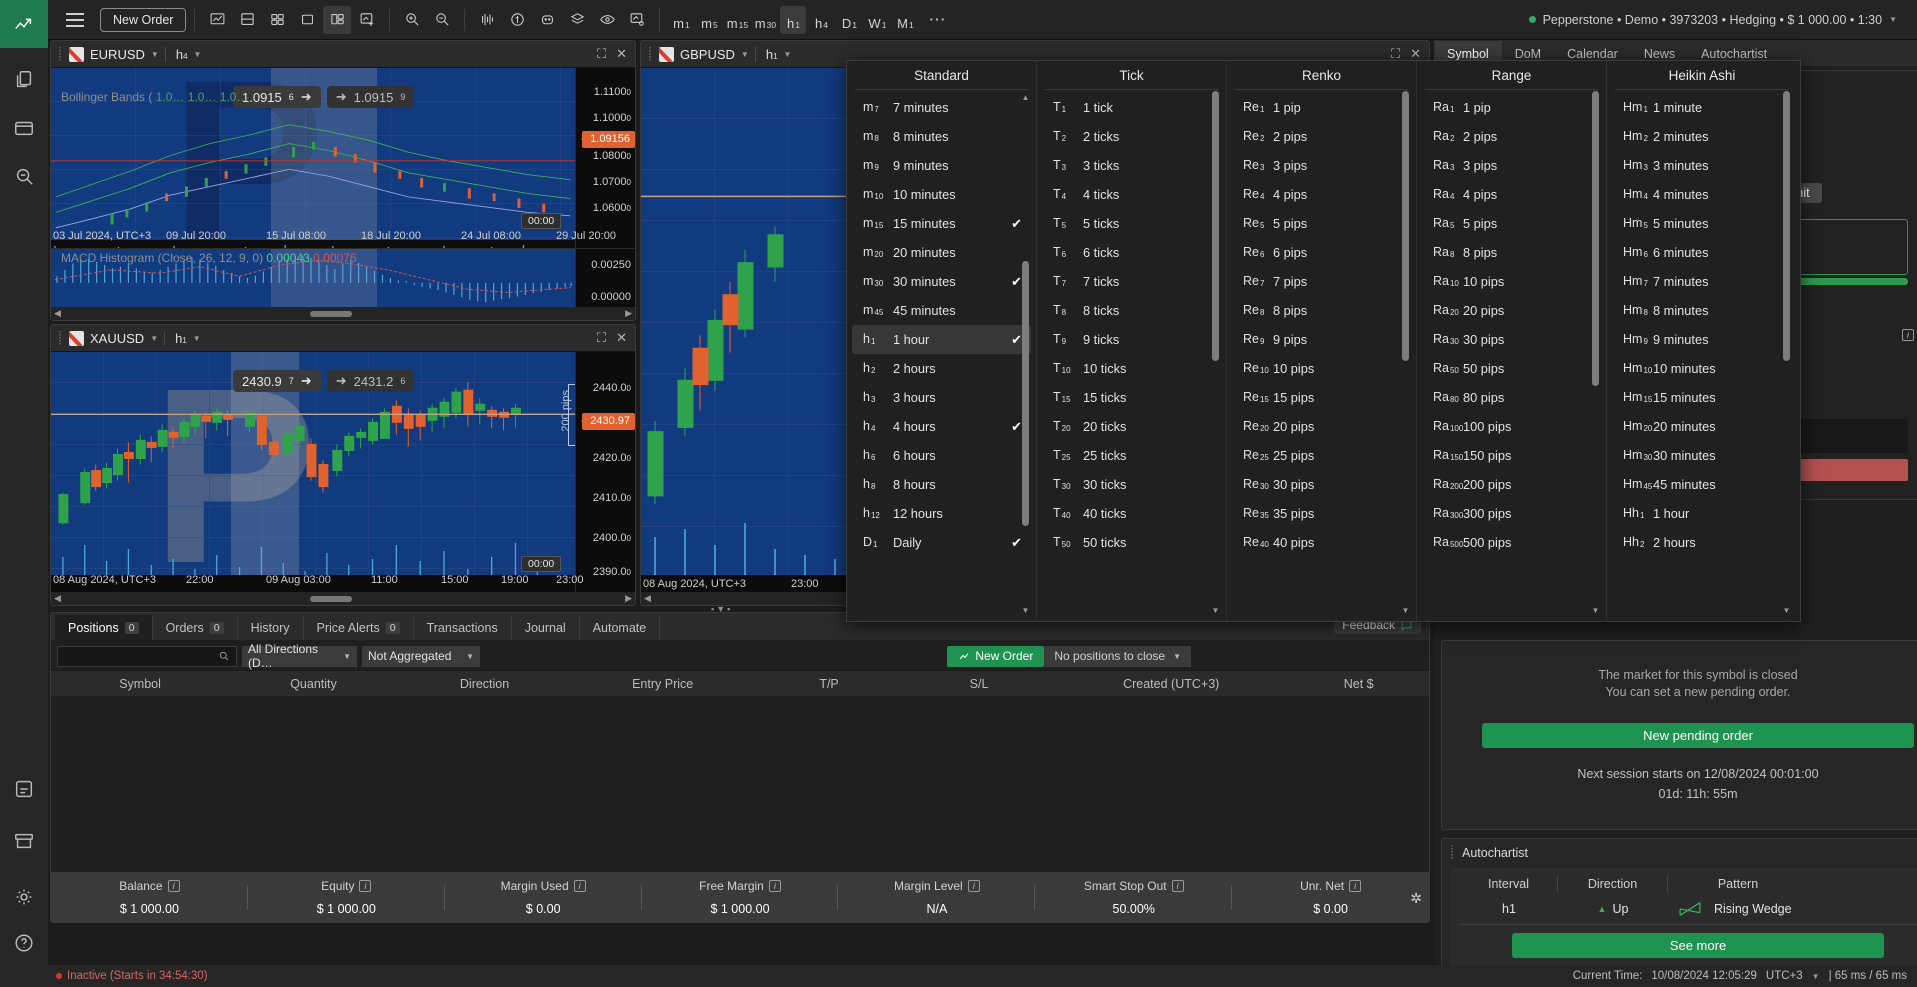  What do you see at coordinates (1702, 310) in the screenshot?
I see `timeframe-option-Hm8: Hm 8 8 minutes` at bounding box center [1702, 310].